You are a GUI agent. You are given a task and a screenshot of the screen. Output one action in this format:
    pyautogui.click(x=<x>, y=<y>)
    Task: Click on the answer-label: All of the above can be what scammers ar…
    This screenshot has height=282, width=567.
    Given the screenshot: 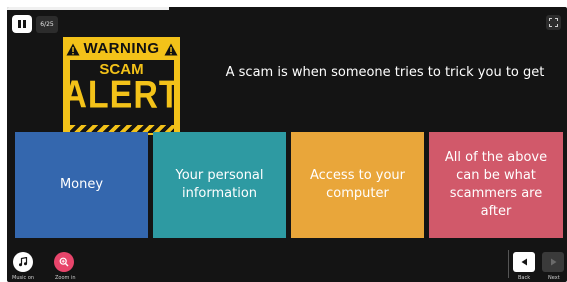 What is the action you would take?
    pyautogui.click(x=496, y=184)
    